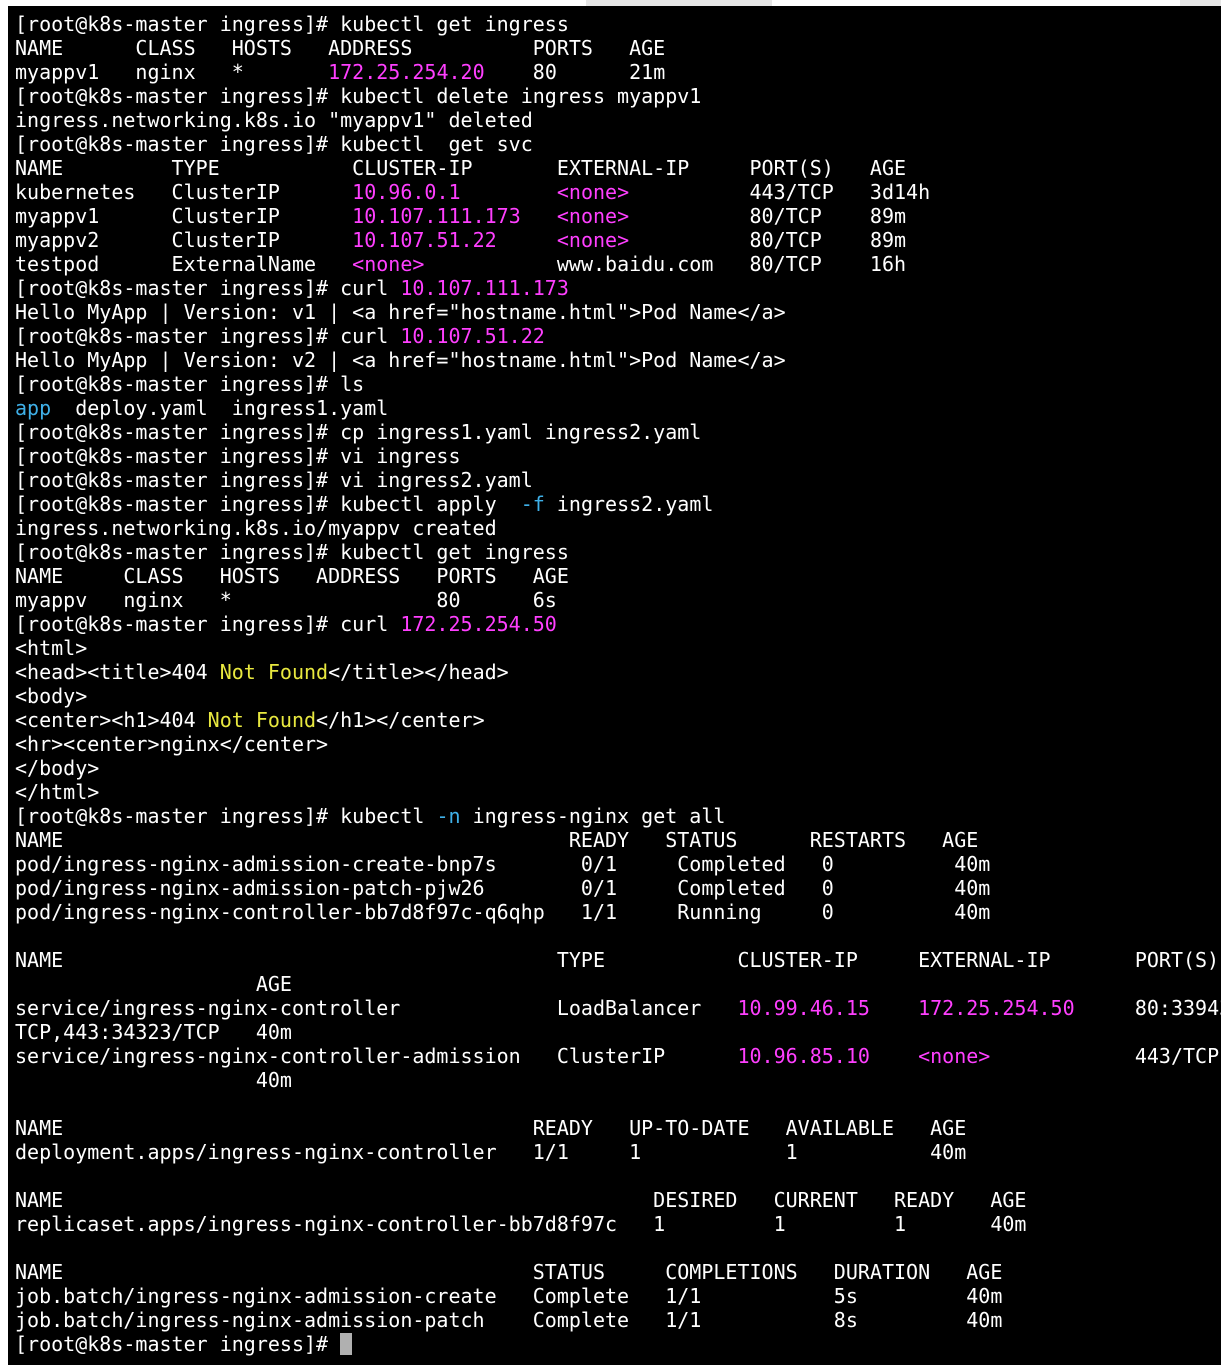 The height and width of the screenshot is (1365, 1221). What do you see at coordinates (768, 240) in the screenshot?
I see `terminal-text: 80/TCP 89m` at bounding box center [768, 240].